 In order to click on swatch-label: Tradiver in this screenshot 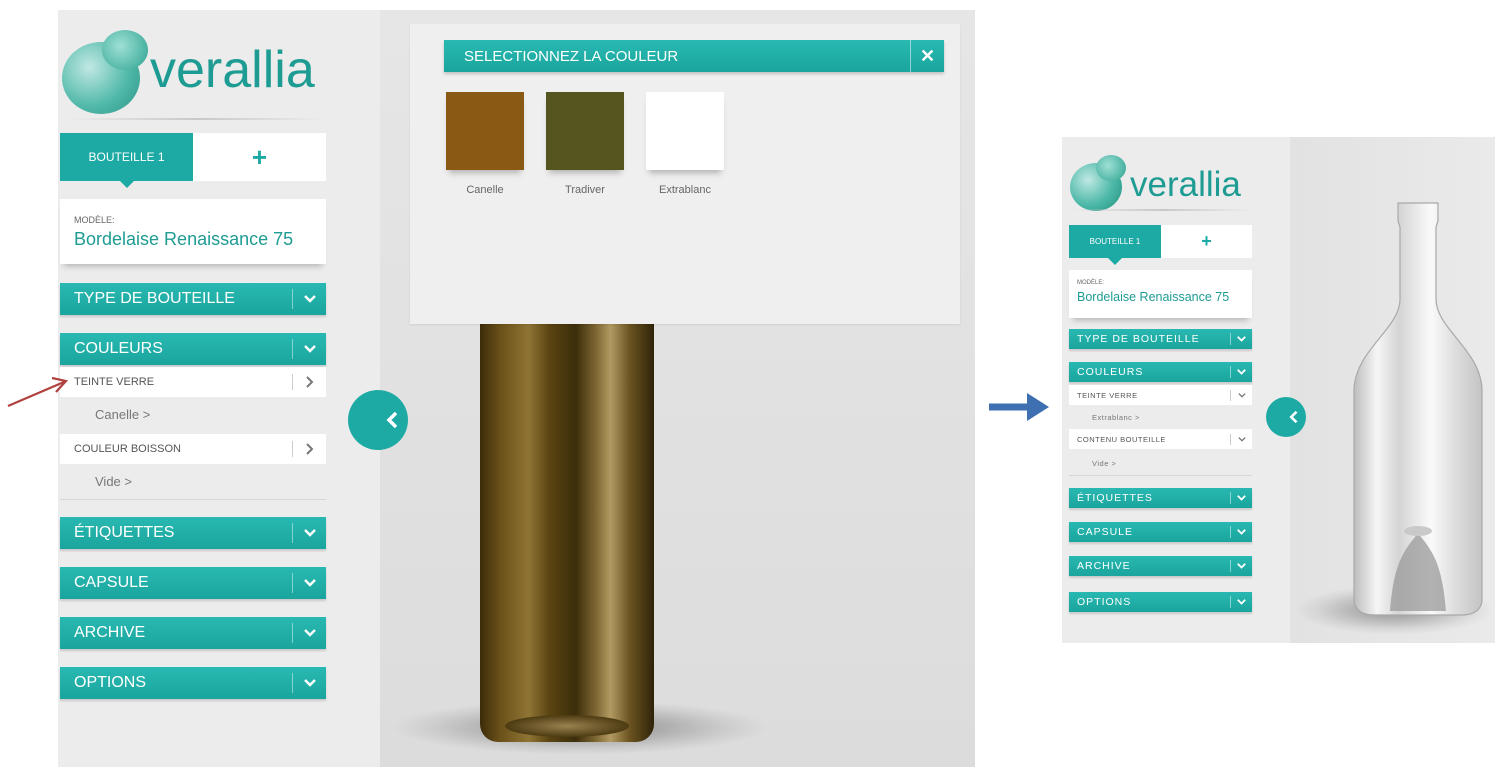, I will do `click(585, 190)`.